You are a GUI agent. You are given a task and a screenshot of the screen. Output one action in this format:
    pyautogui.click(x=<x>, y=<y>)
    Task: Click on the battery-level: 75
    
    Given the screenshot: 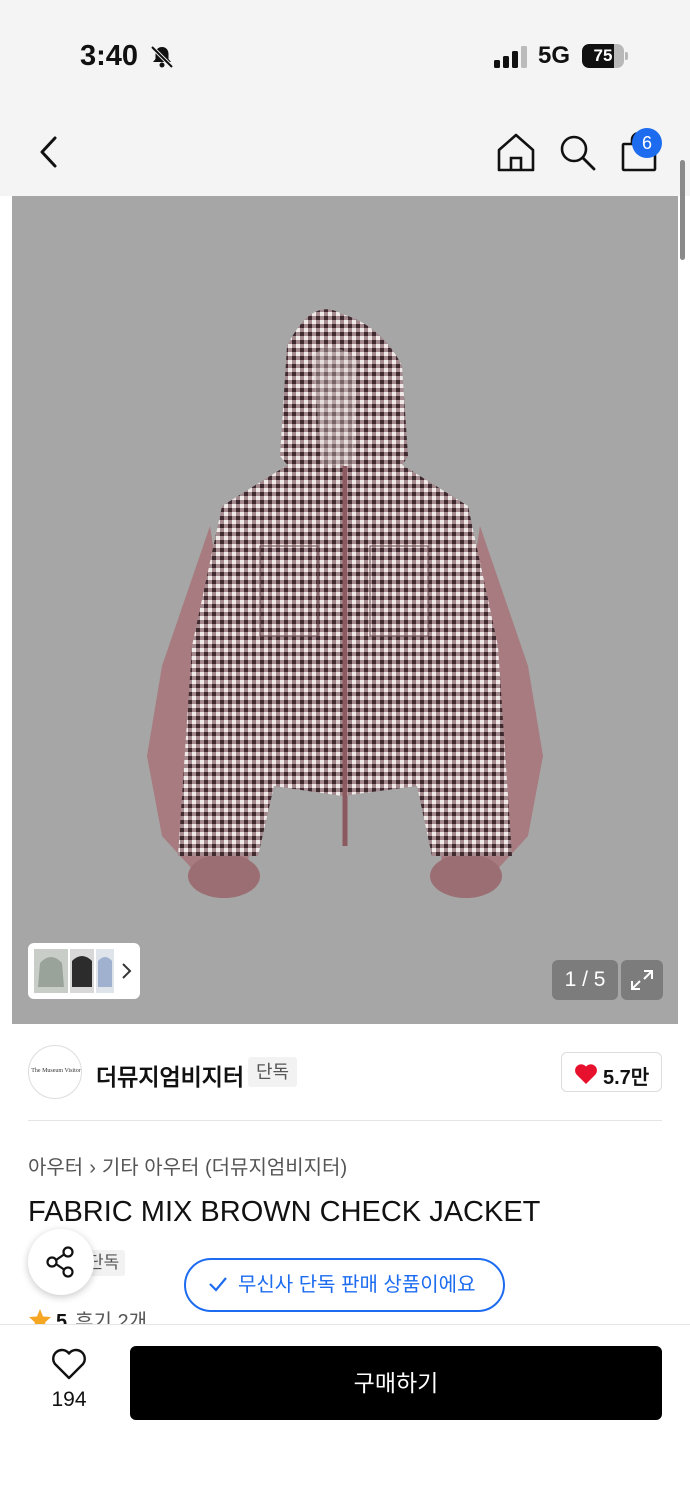 What is the action you would take?
    pyautogui.click(x=603, y=55)
    